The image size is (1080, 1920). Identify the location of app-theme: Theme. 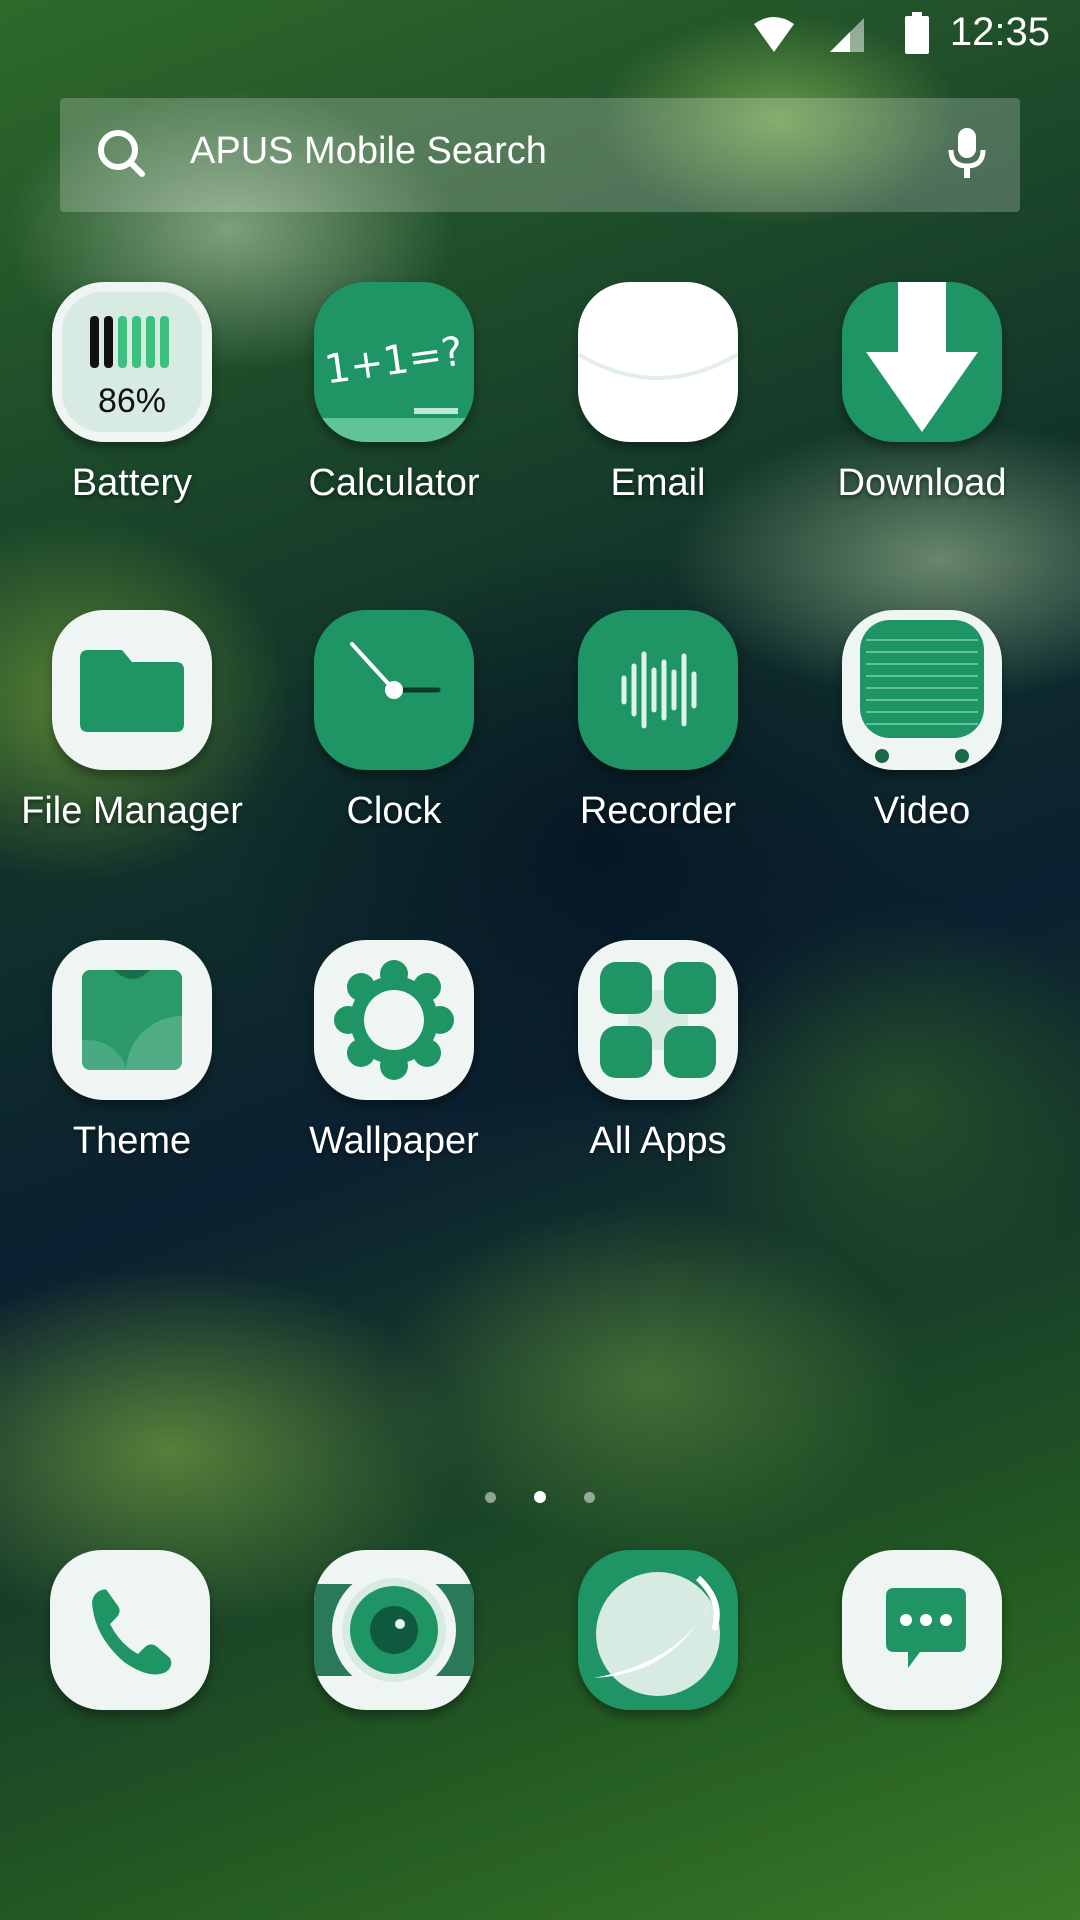
(132, 1051).